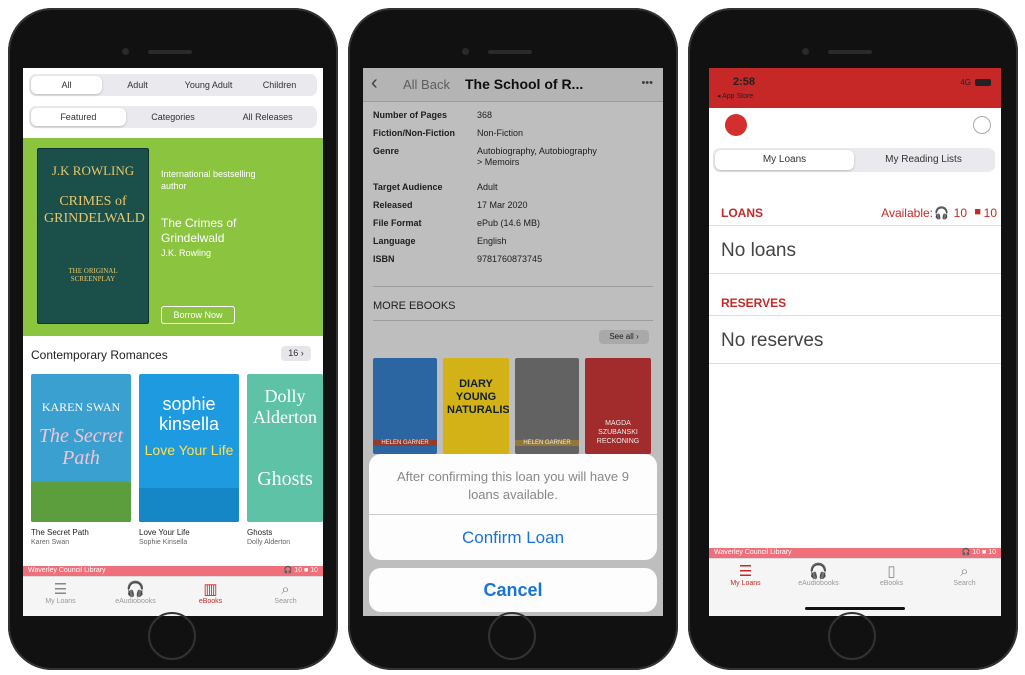 The image size is (1025, 675). What do you see at coordinates (855, 88) in the screenshot?
I see `status-bar: 2:58 ◂ App Store 4G` at bounding box center [855, 88].